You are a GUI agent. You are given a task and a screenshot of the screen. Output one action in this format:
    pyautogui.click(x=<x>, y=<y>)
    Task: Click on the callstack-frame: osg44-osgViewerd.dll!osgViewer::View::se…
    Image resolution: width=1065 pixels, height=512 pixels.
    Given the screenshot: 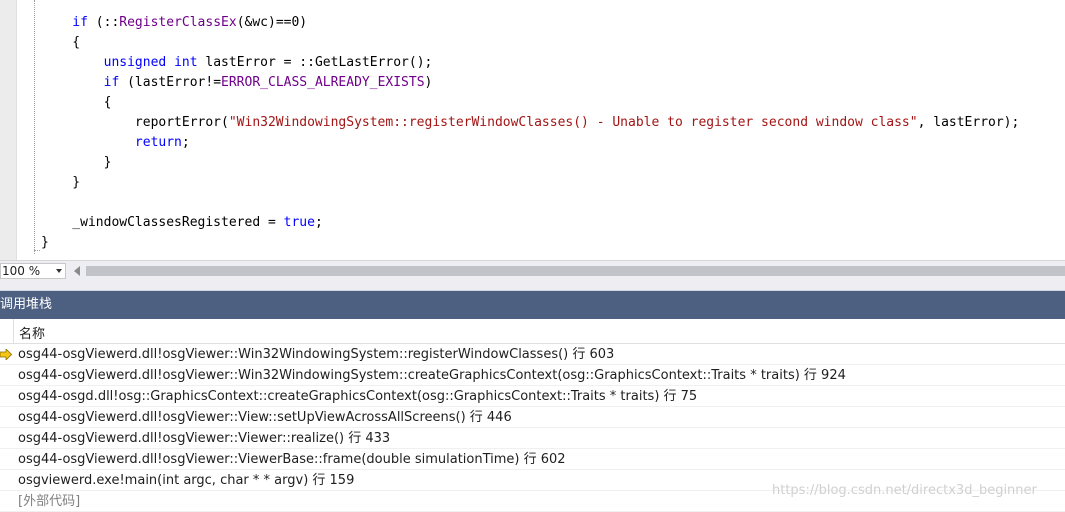 What is the action you would take?
    pyautogui.click(x=532, y=417)
    